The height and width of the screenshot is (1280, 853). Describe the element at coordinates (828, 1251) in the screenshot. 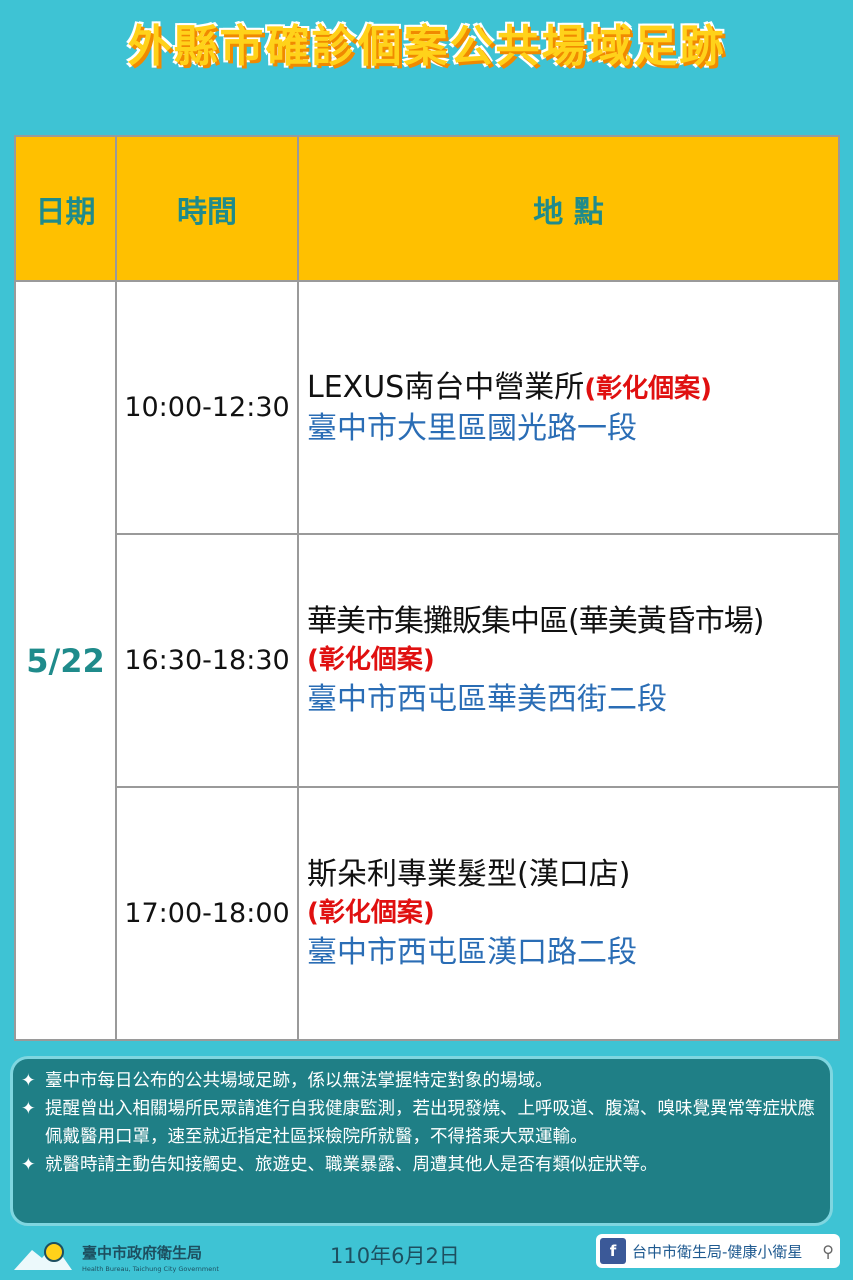

I see `search-icon: ⚲` at that location.